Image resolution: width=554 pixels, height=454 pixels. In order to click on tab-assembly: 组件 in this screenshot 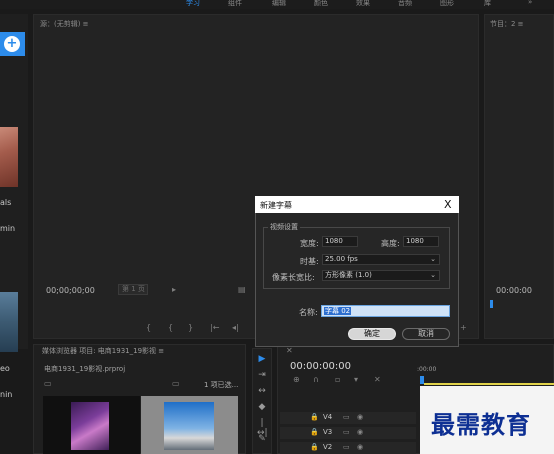, I will do `click(235, 4)`.